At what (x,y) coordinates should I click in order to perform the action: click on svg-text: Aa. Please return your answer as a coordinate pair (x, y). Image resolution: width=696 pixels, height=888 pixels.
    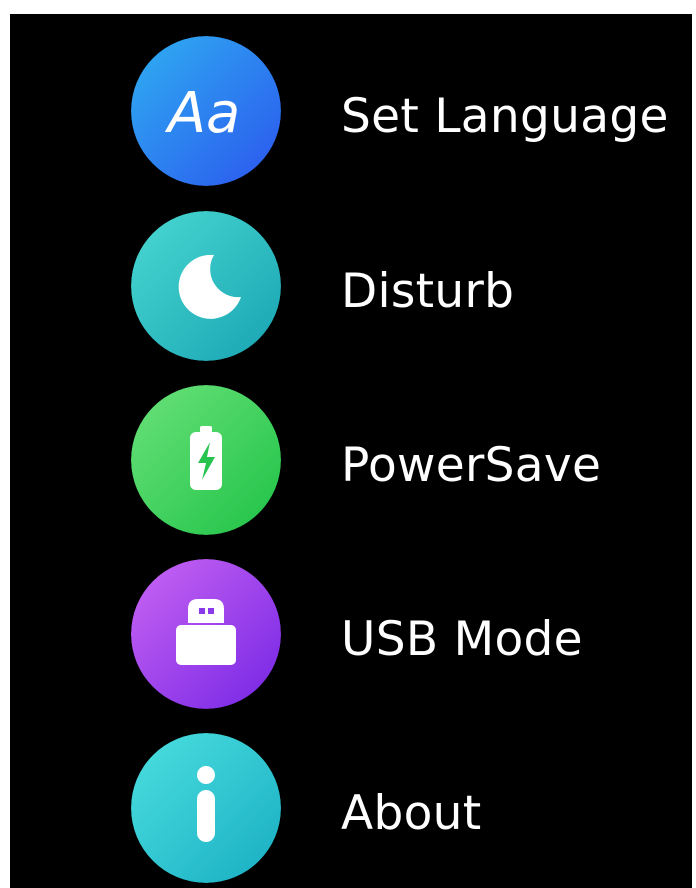
    Looking at the image, I should click on (203, 113).